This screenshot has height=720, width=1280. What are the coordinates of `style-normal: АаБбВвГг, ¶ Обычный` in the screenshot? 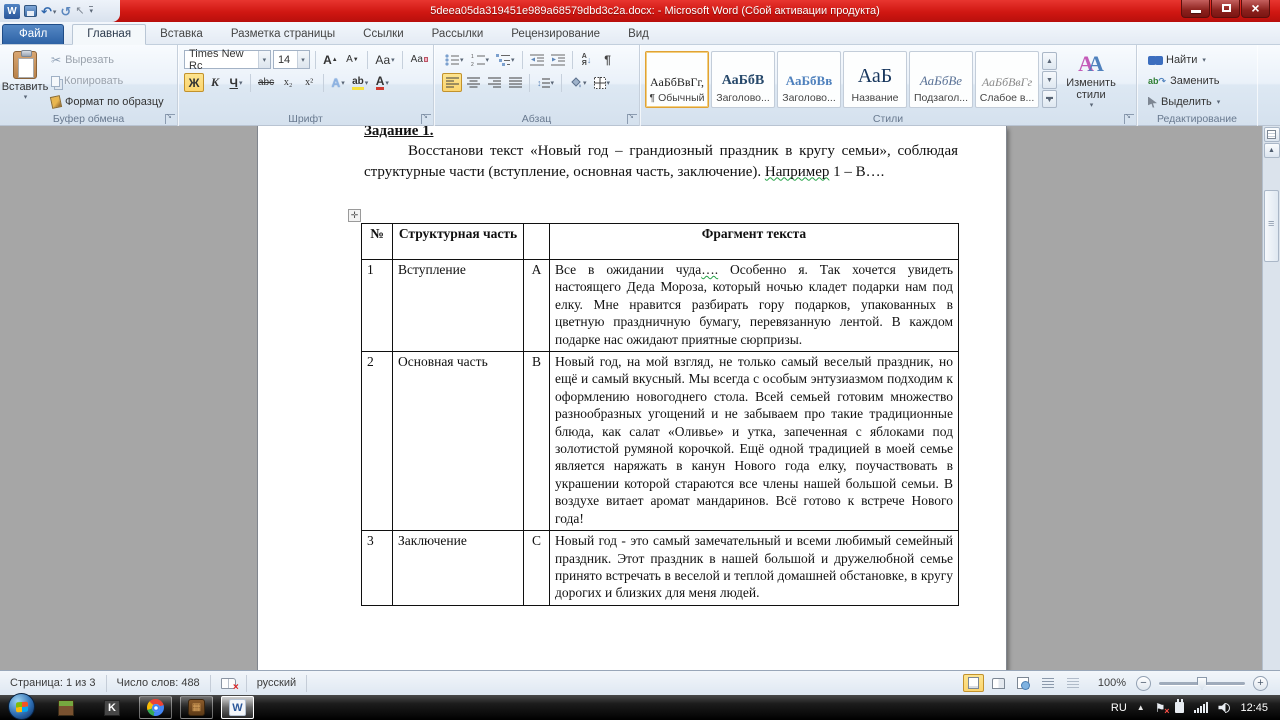 It's located at (677, 79).